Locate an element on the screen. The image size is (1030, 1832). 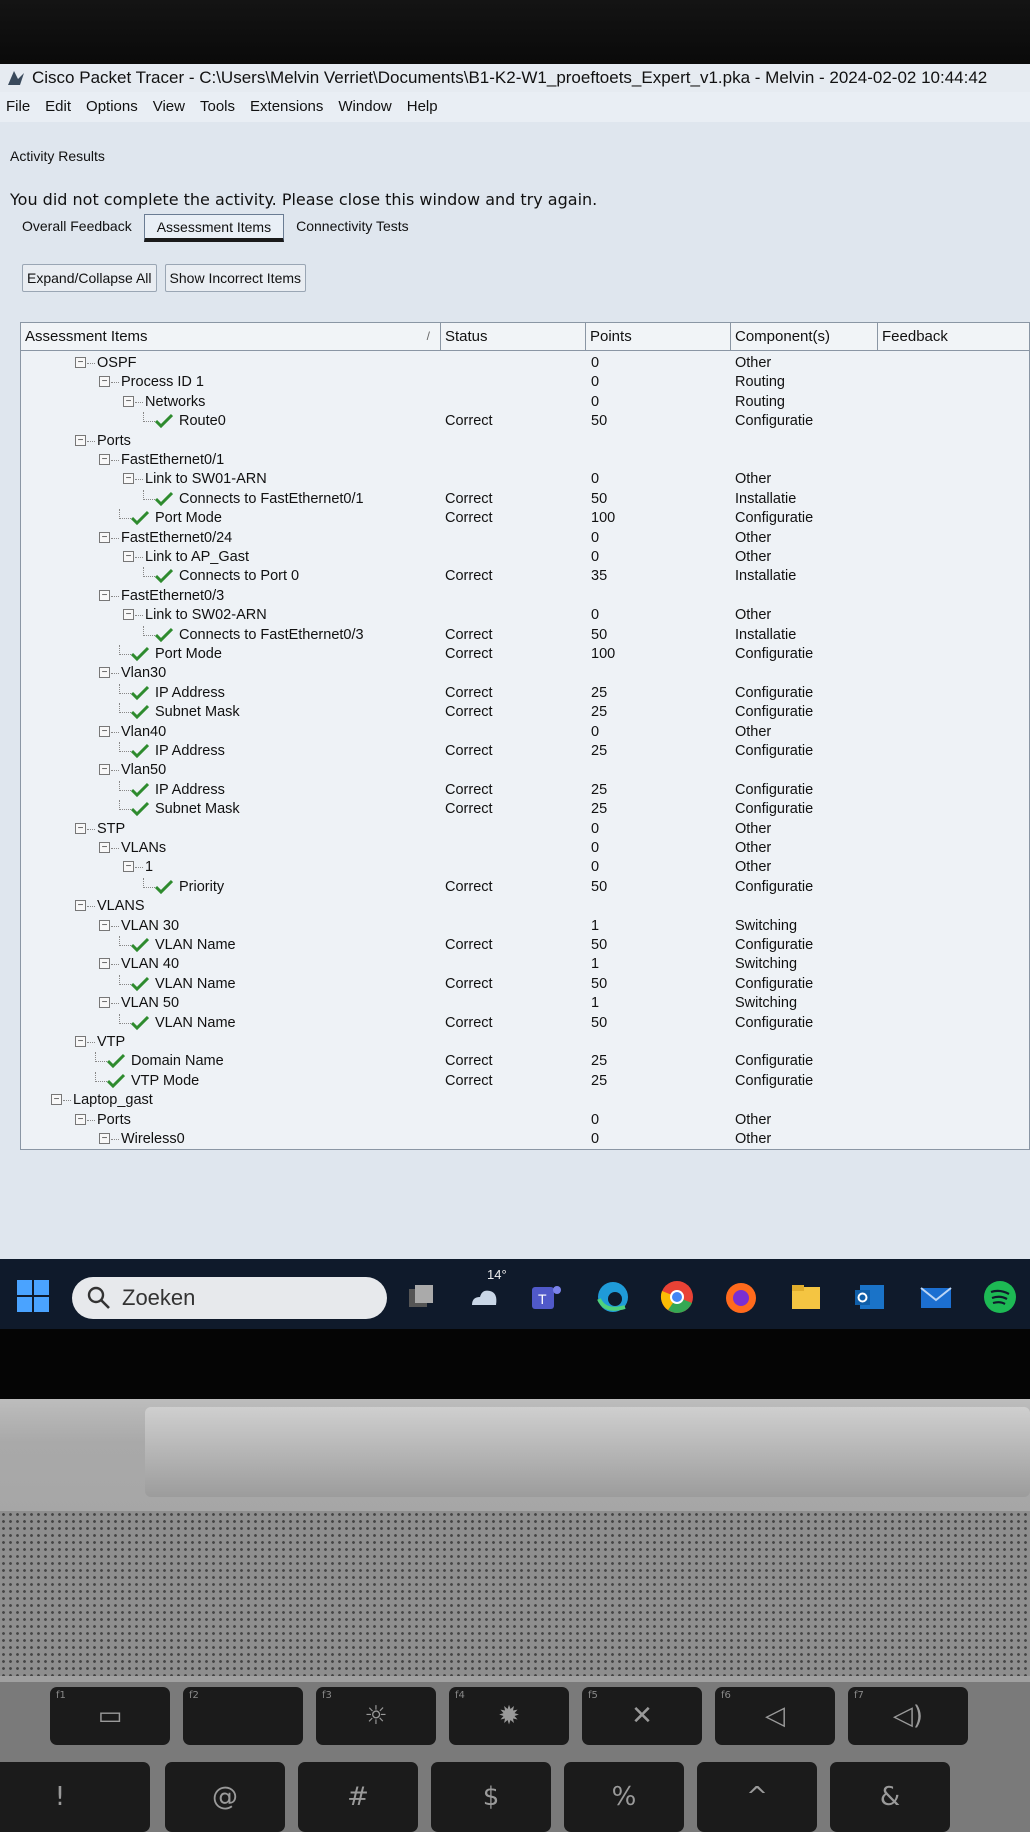
tab-overall-feedback: Overall Feedback is located at coordinates (77, 228).